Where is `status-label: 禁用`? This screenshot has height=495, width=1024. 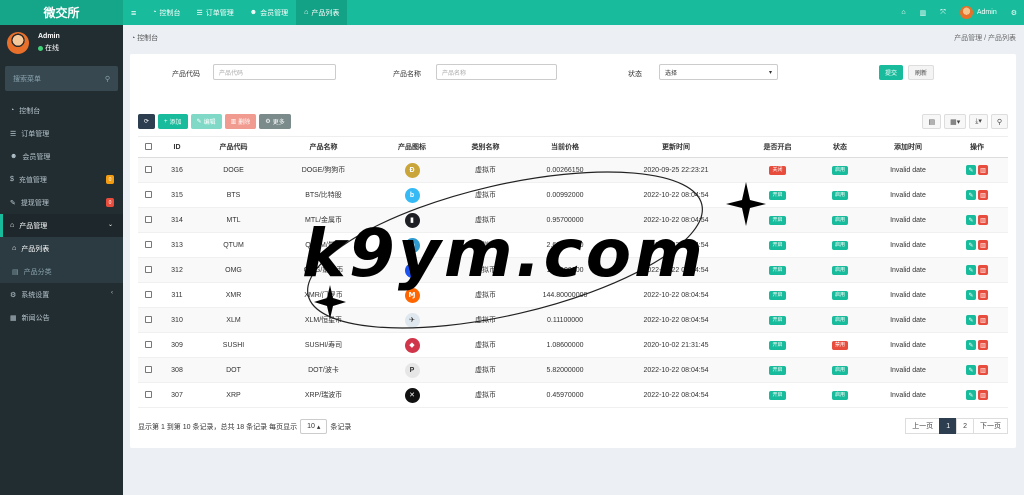
status-label: 禁用 is located at coordinates (839, 345).